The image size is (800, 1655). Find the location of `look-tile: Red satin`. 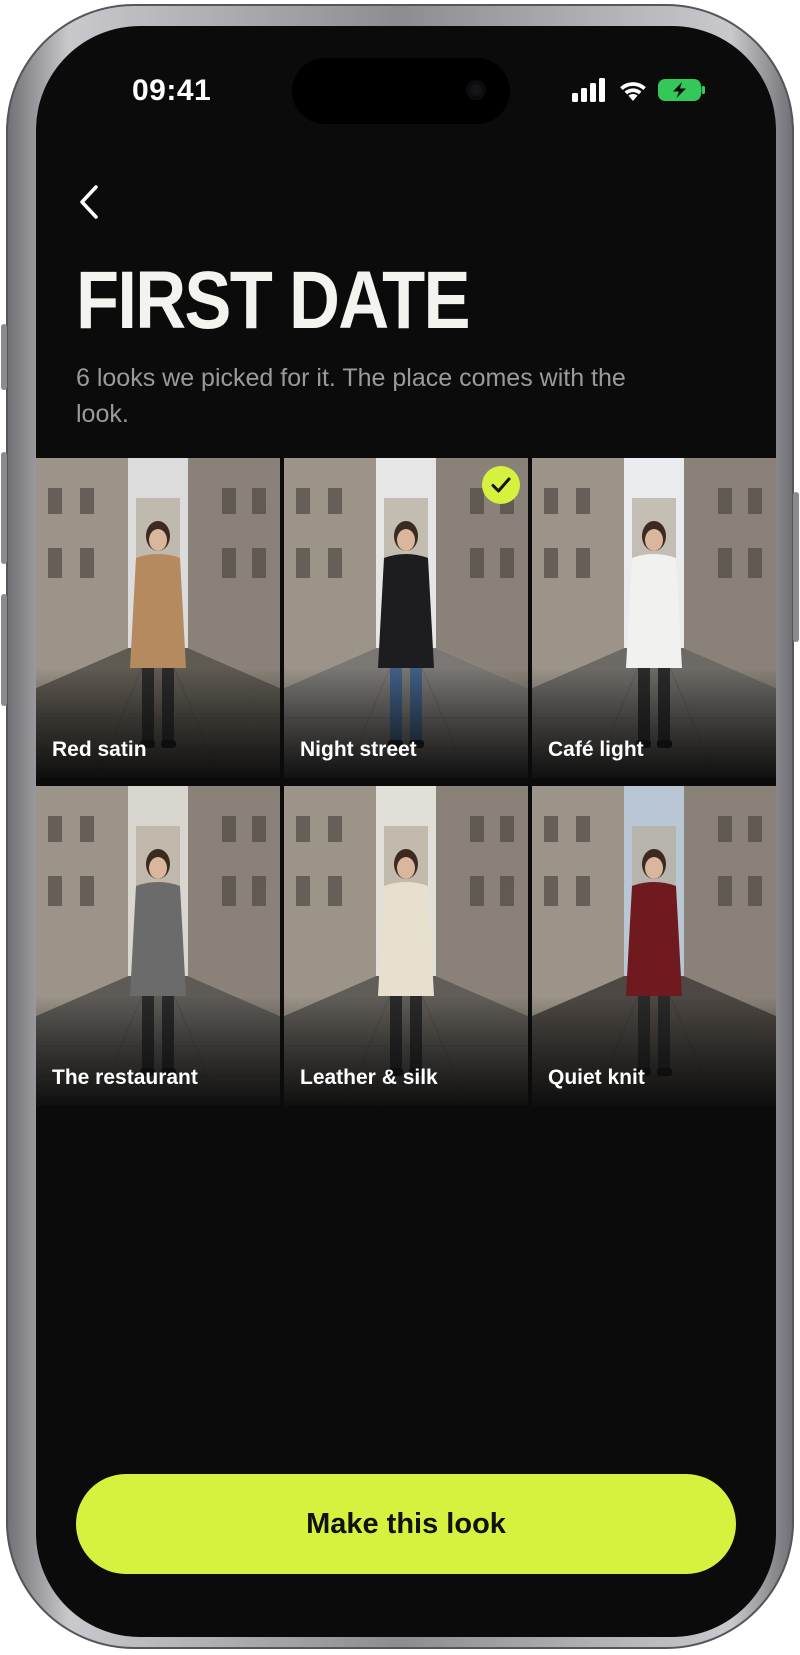

look-tile: Red satin is located at coordinates (158, 618).